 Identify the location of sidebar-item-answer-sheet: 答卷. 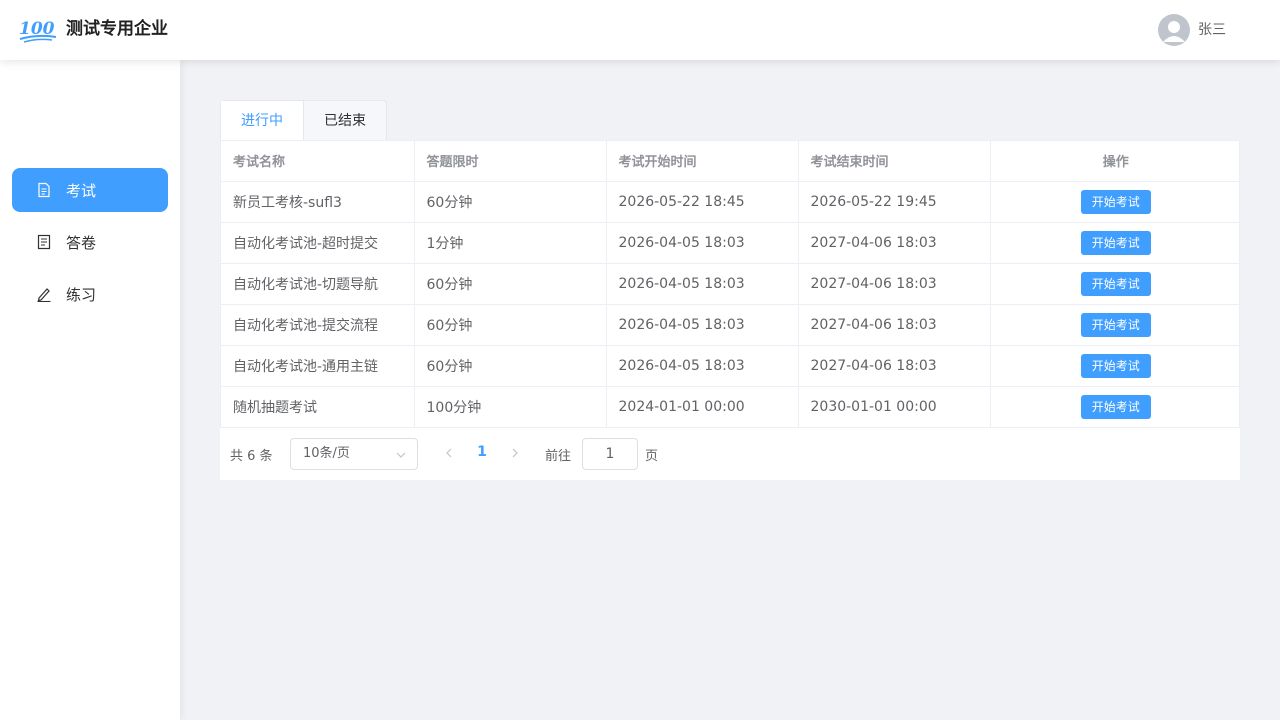
(90, 242).